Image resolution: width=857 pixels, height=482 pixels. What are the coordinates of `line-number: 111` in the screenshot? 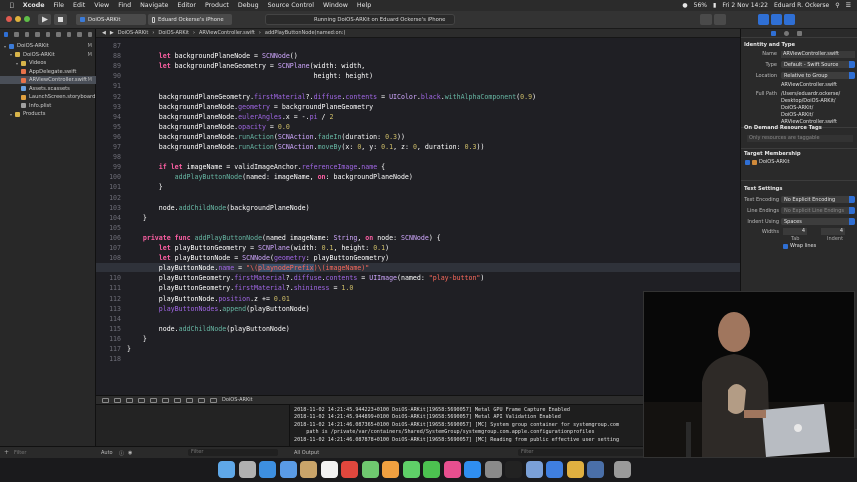 It's located at (108, 288).